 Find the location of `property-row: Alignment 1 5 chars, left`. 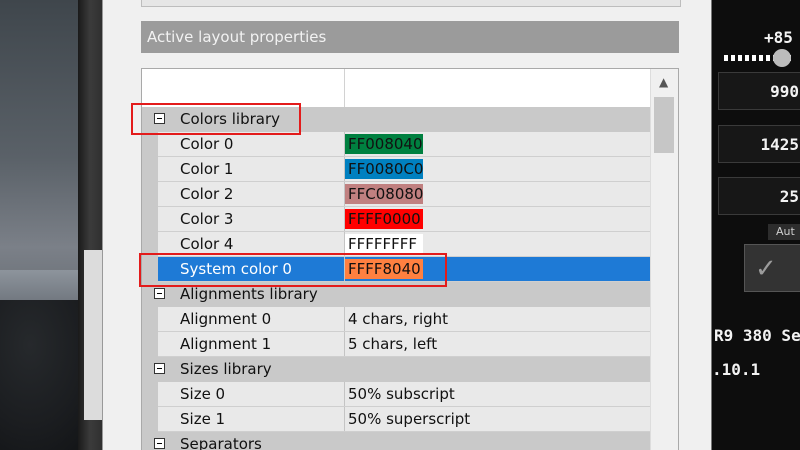

property-row: Alignment 1 5 chars, left is located at coordinates (396, 344).